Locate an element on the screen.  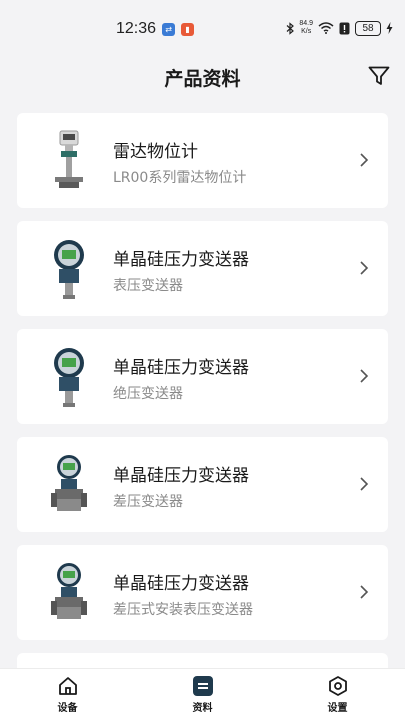
product-card: 单晶硅压力变送器 差压变送器 is located at coordinates (202, 484).